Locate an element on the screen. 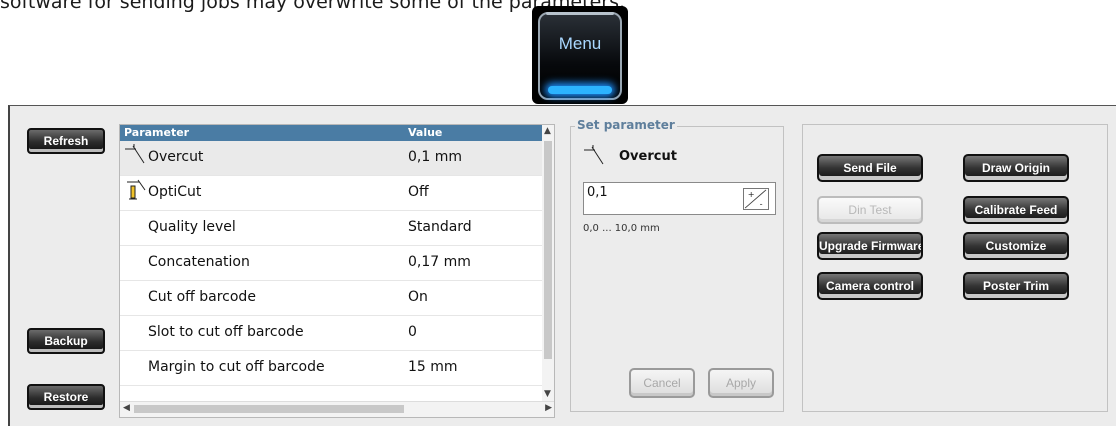 Image resolution: width=1116 pixels, height=426 pixels. send-file-button: Send File is located at coordinates (870, 168).